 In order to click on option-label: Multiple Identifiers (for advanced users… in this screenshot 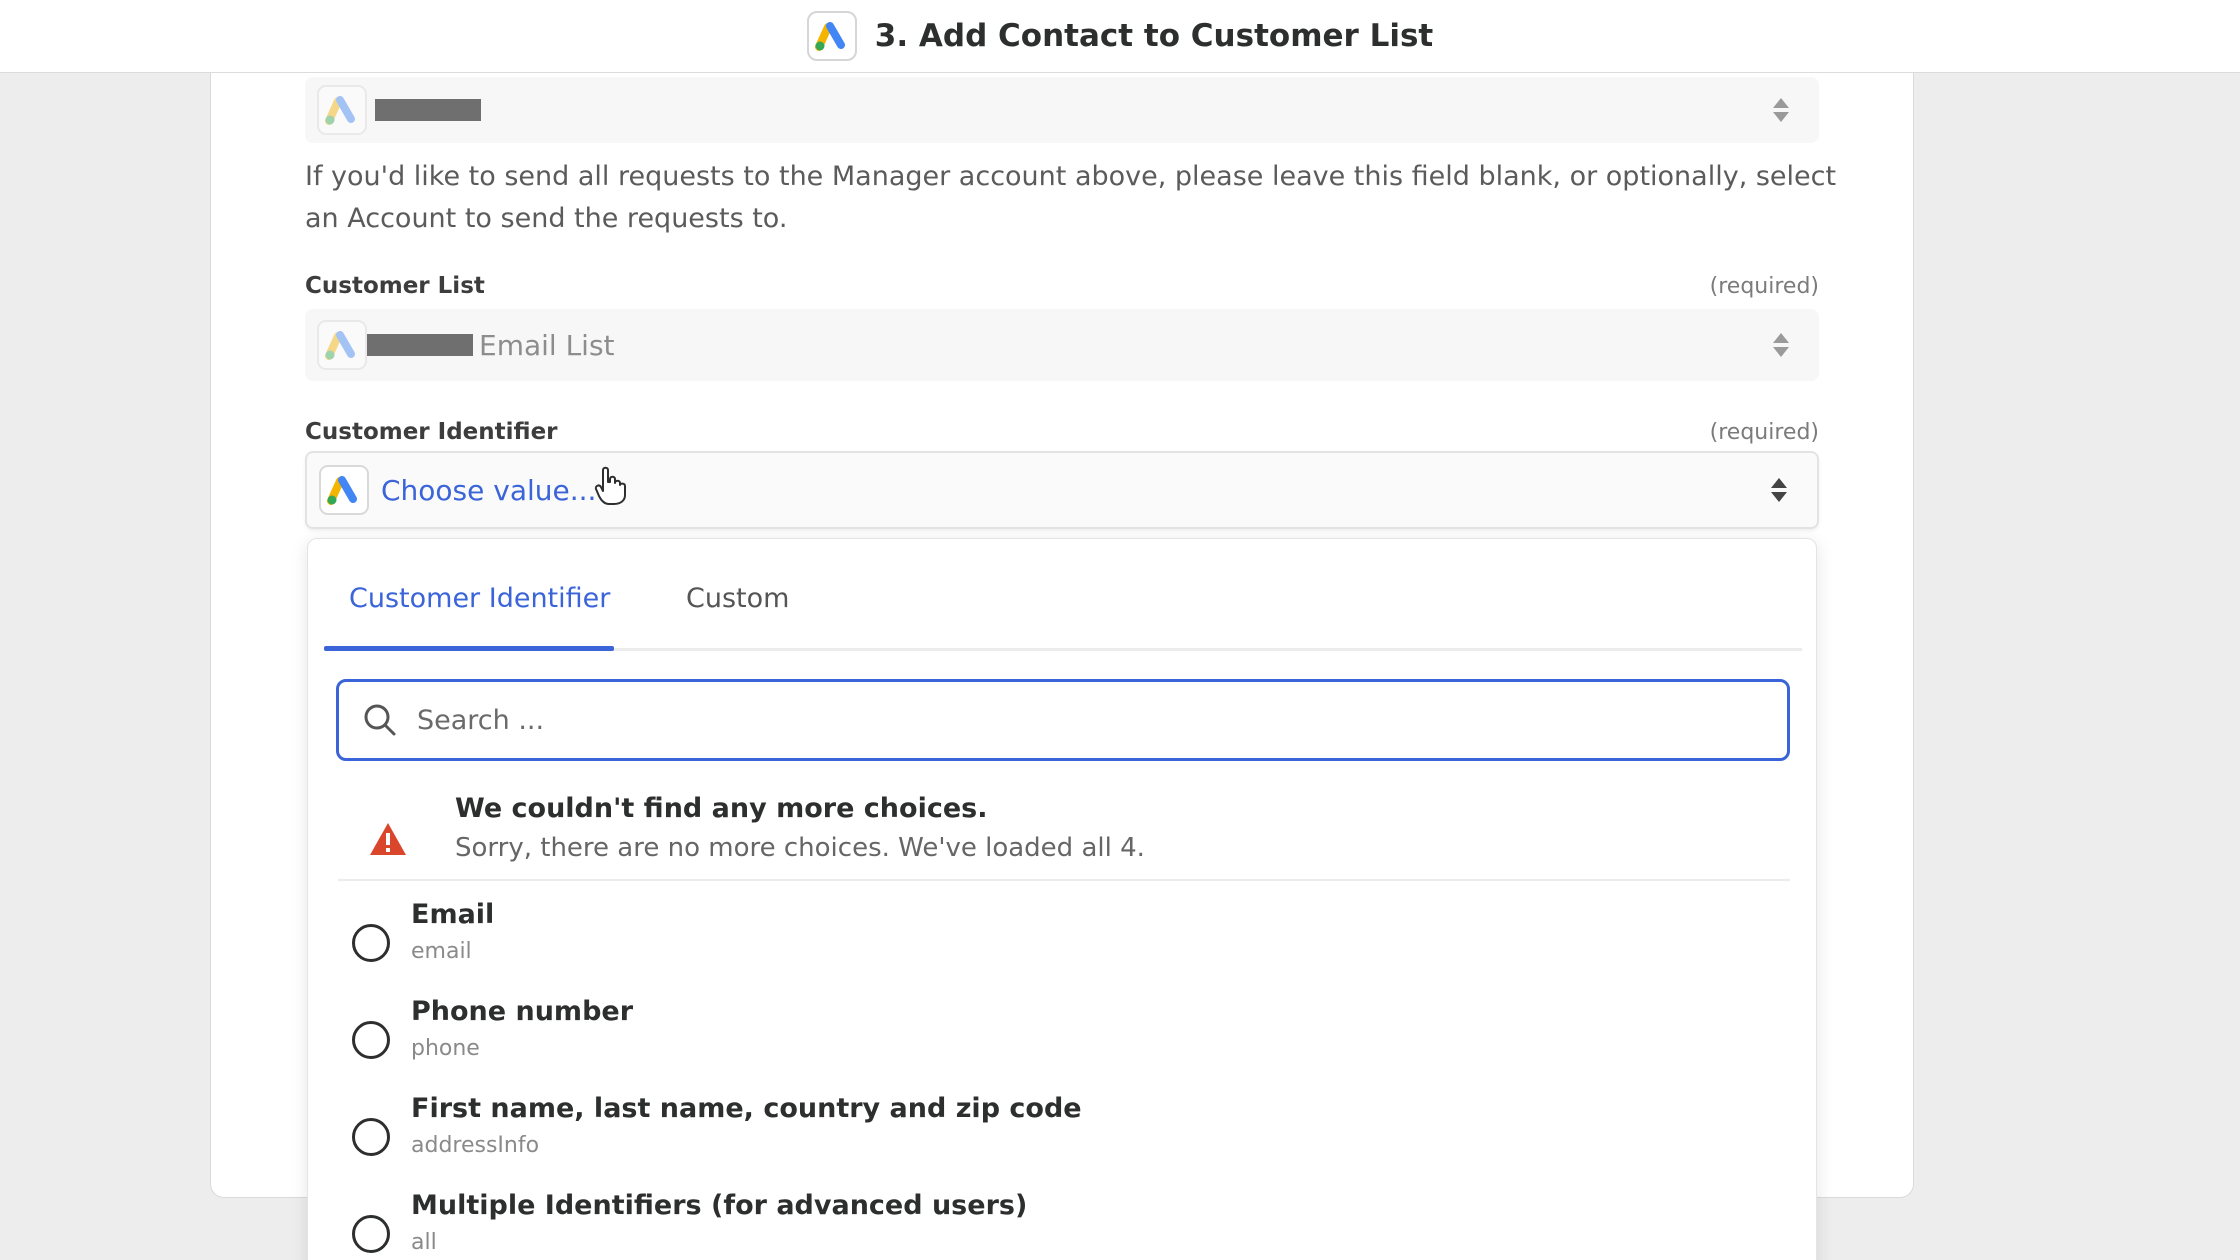, I will do `click(719, 1205)`.